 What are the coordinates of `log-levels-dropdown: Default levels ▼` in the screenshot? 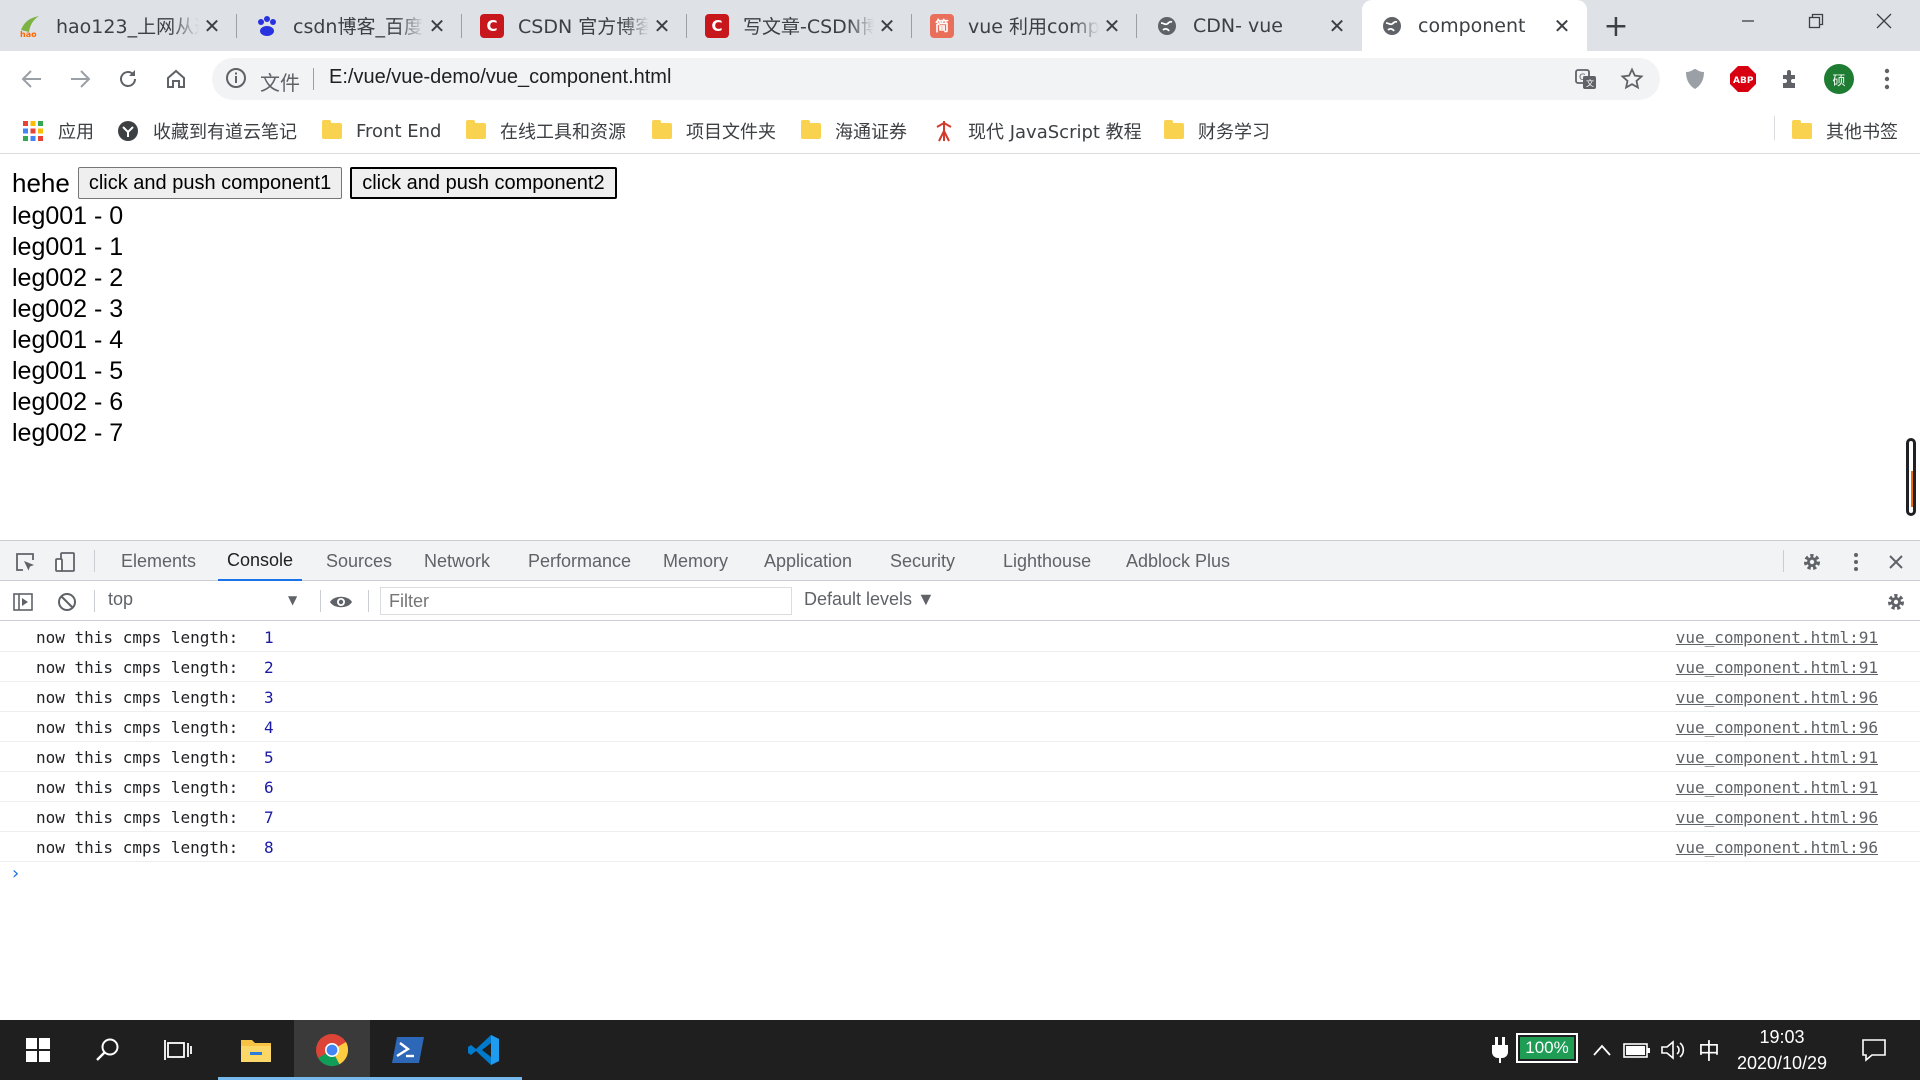 It's located at (869, 599).